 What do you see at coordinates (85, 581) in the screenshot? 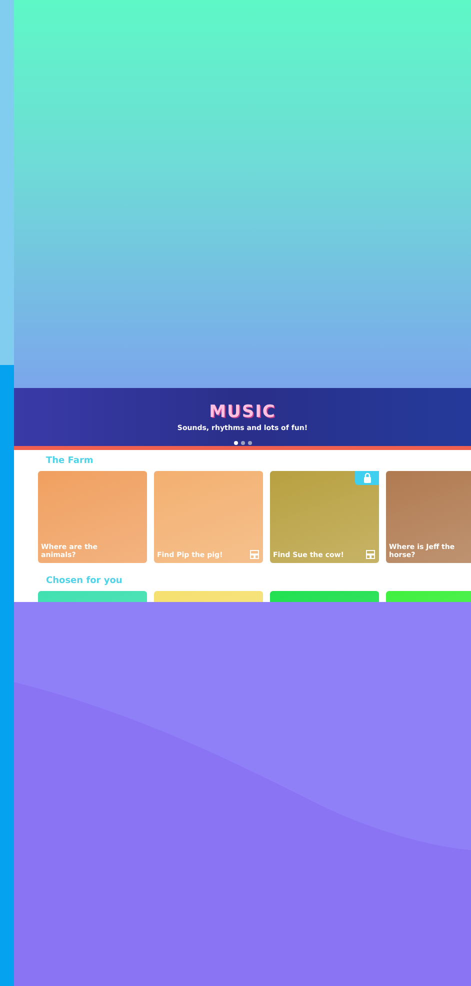
I see `section-title: Chosen for you` at bounding box center [85, 581].